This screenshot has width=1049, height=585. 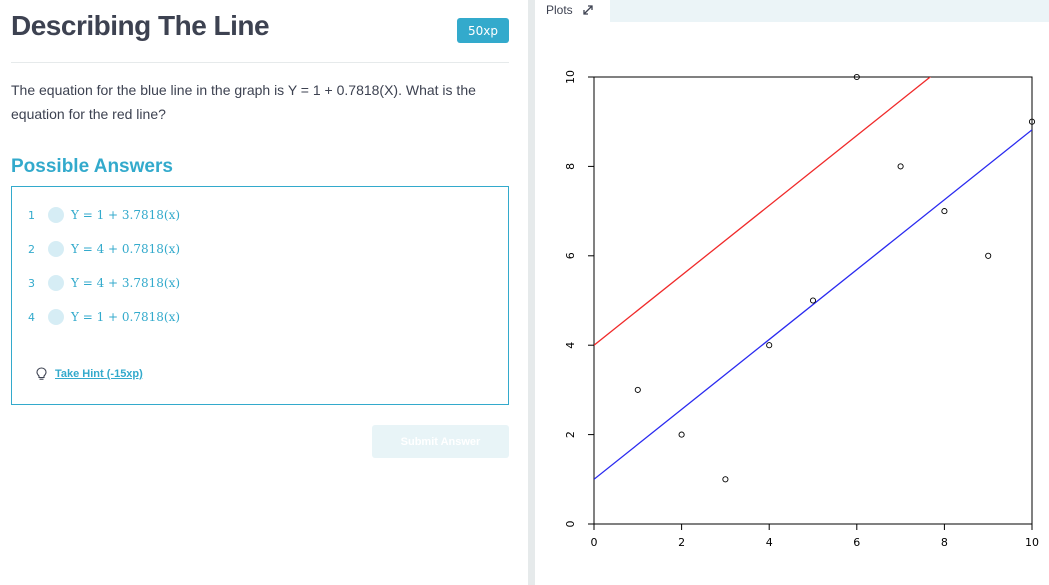 I want to click on y-tick-label: 6, so click(x=570, y=255).